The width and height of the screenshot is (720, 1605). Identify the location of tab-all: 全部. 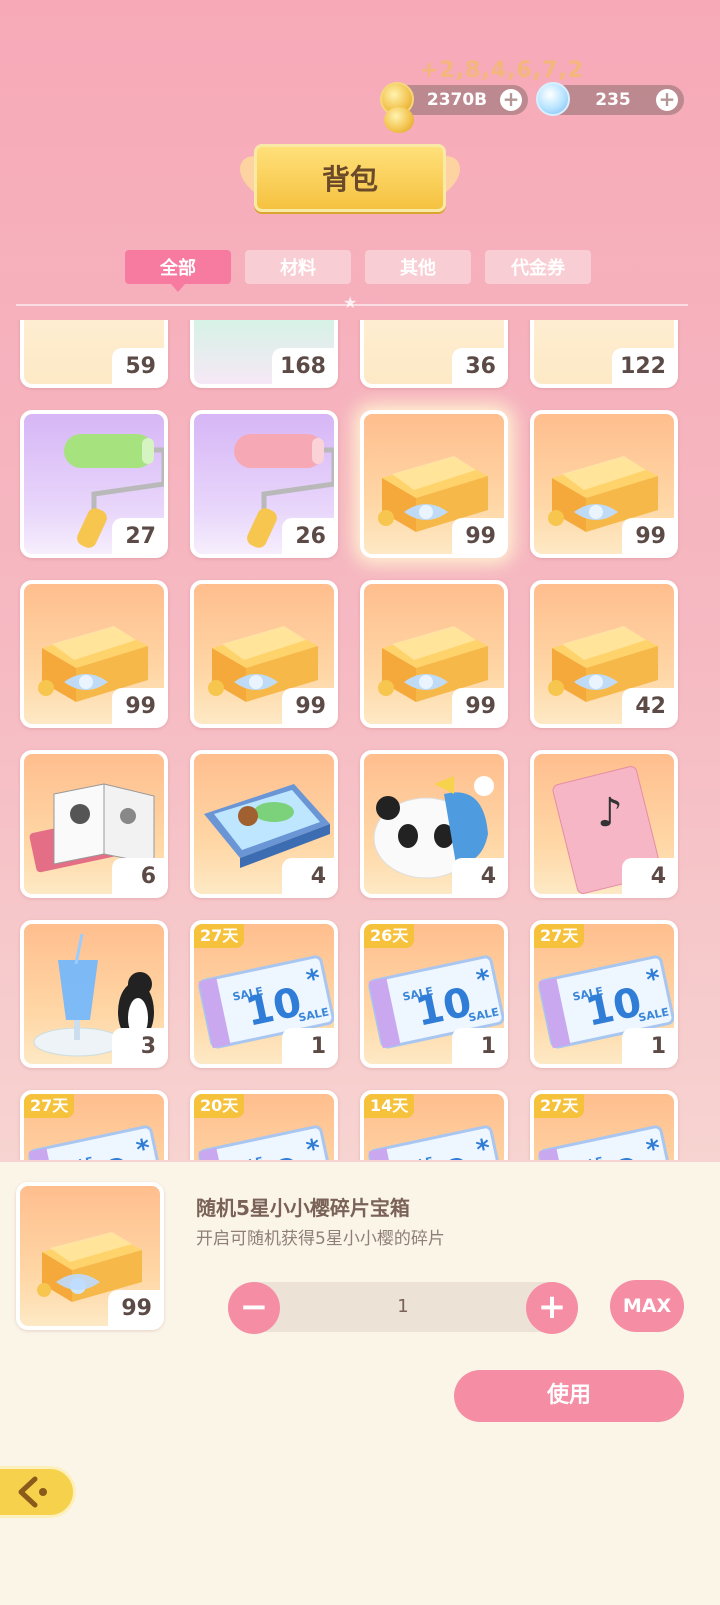
(178, 271).